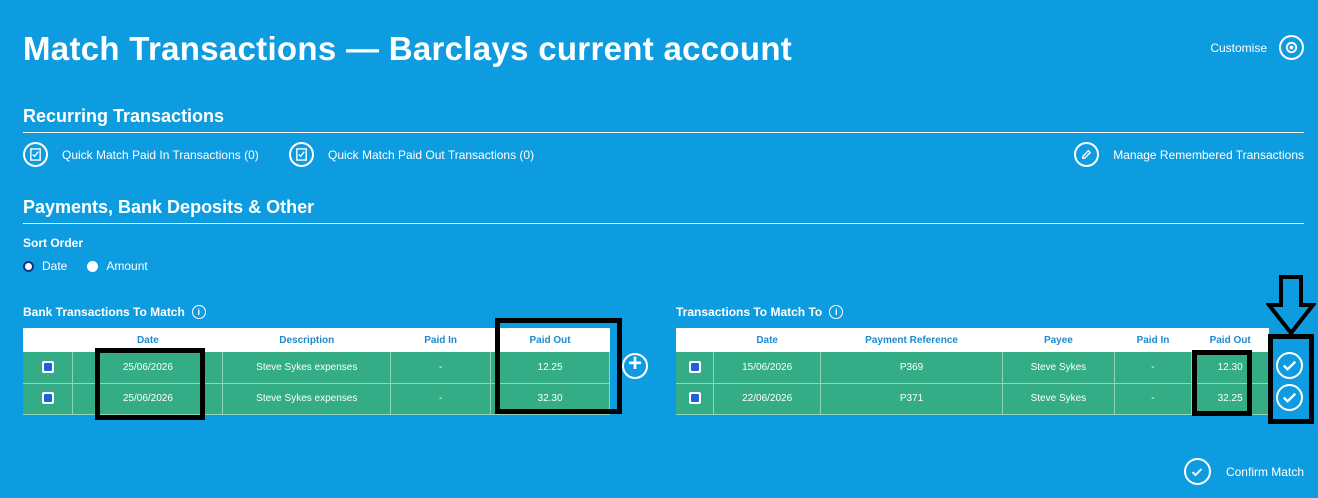 This screenshot has width=1318, height=498. I want to click on manage-remembered-label: Manage Remembered Transactions, so click(1208, 154).